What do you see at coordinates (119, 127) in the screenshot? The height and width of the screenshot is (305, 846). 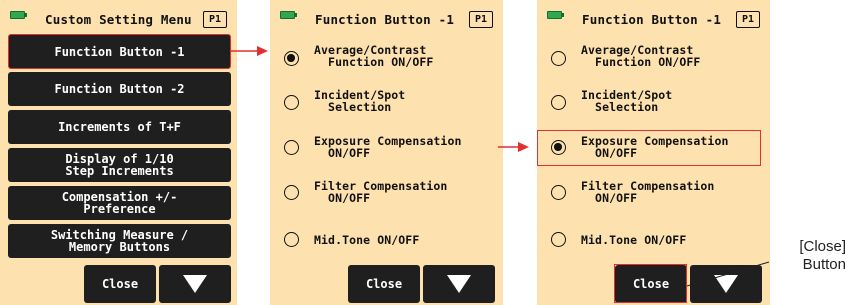 I see `menu-item-increments: Increments of T+F` at bounding box center [119, 127].